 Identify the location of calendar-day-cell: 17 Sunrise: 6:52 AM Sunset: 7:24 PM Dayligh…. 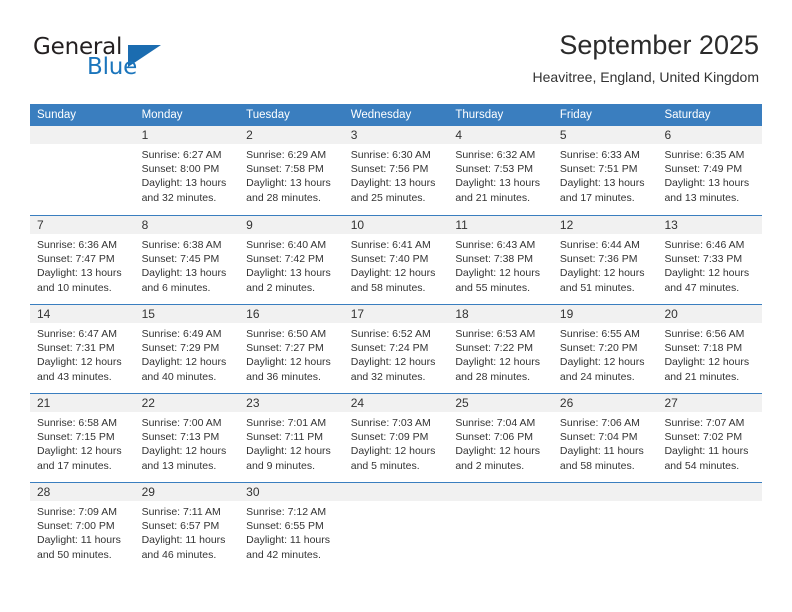
(396, 349).